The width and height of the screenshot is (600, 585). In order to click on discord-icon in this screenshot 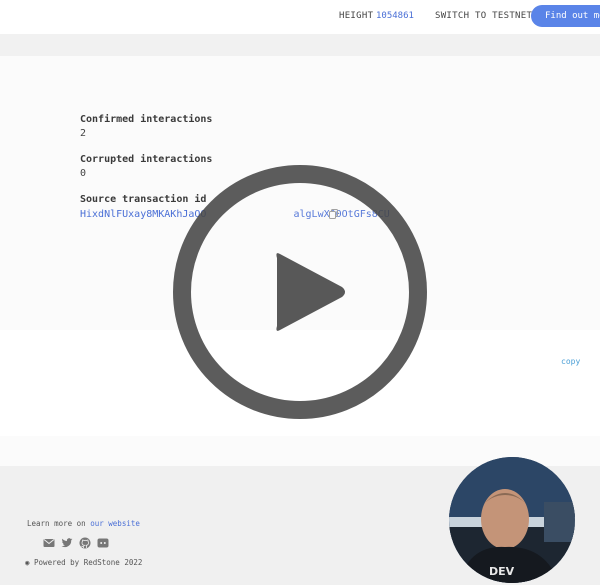, I will do `click(103, 543)`.